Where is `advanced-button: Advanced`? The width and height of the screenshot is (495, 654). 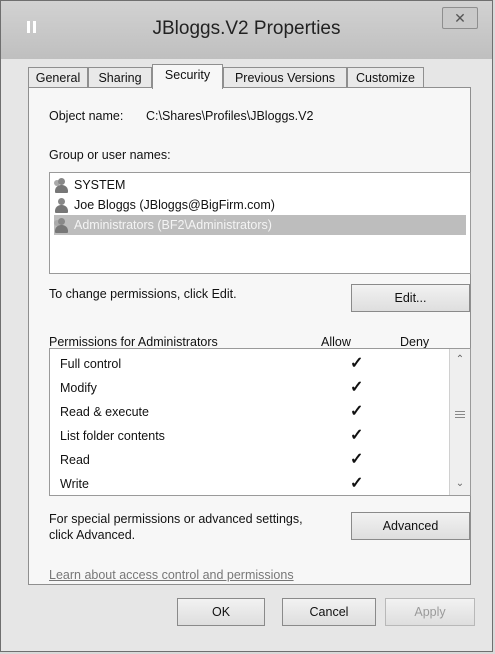 advanced-button: Advanced is located at coordinates (410, 526).